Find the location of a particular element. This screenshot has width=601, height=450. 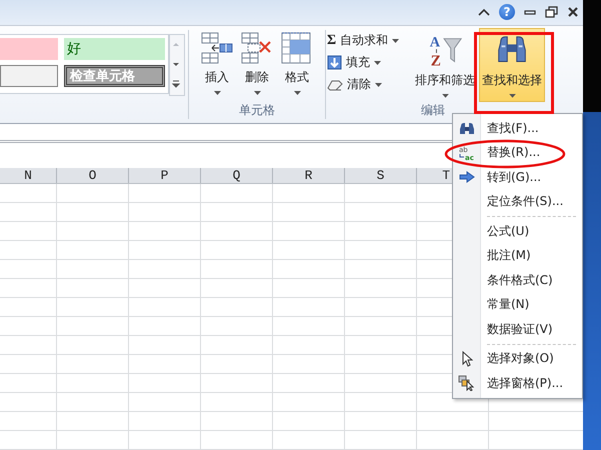

menu-item: 常量(N) is located at coordinates (517, 304).